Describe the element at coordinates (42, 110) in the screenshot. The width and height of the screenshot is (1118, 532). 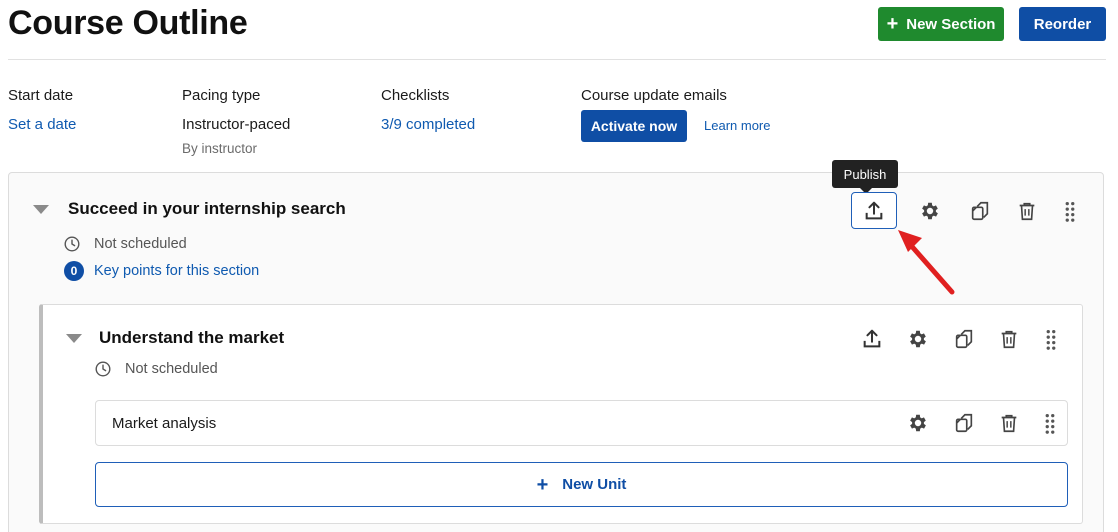
I see `start-date-block: Start date Set a date` at that location.